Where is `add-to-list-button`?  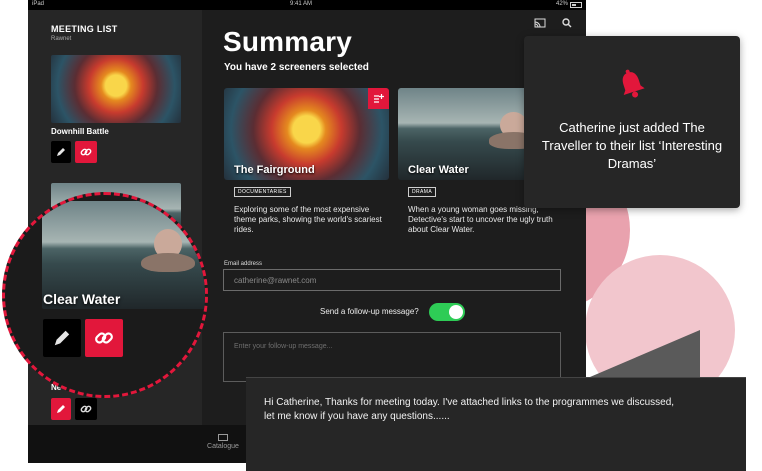 add-to-list-button is located at coordinates (378, 98).